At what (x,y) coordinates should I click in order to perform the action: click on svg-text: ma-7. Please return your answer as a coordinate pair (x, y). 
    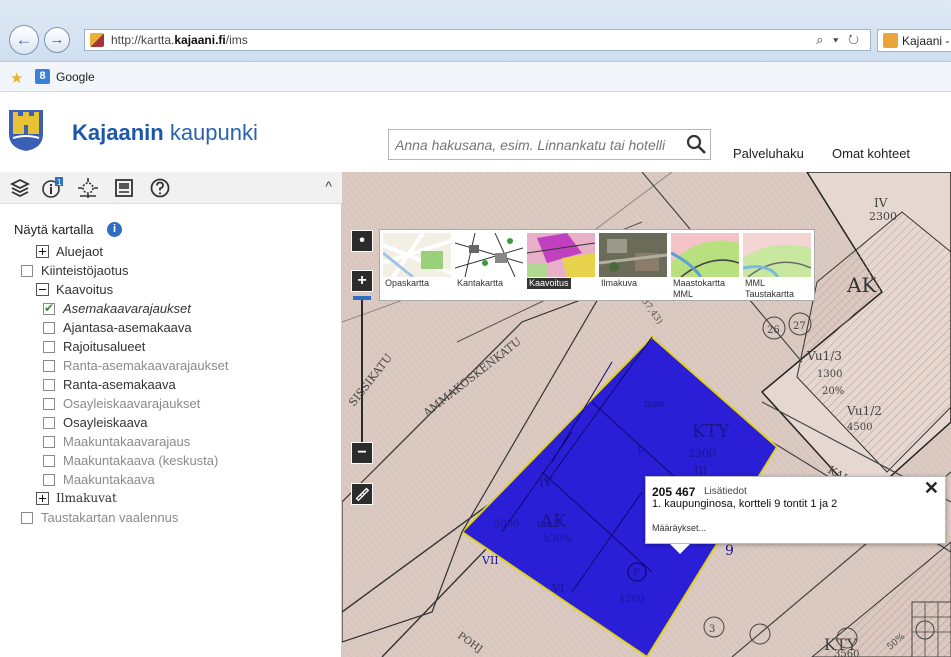
    Looking at the image, I should click on (549, 524).